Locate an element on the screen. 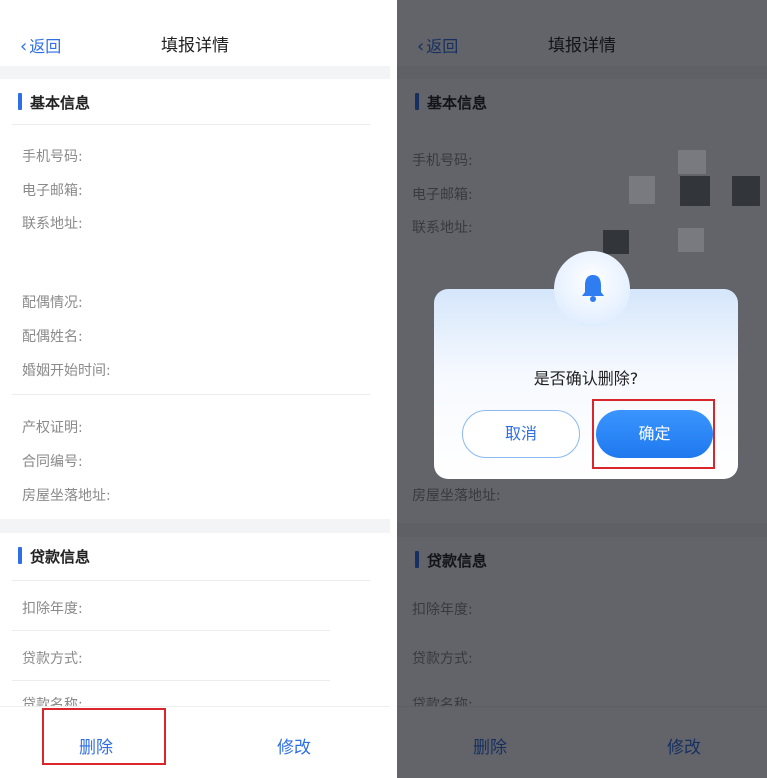 The image size is (767, 778). field-label-spouse-name: 配偶姓名: is located at coordinates (52, 337).